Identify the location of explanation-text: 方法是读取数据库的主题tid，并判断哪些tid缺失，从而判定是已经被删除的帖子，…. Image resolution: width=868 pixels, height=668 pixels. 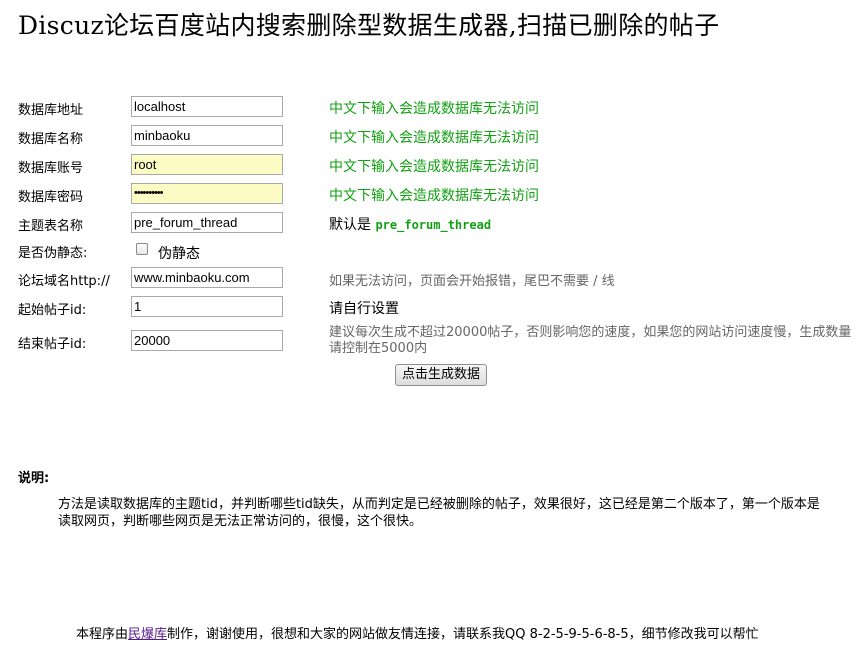
(439, 513).